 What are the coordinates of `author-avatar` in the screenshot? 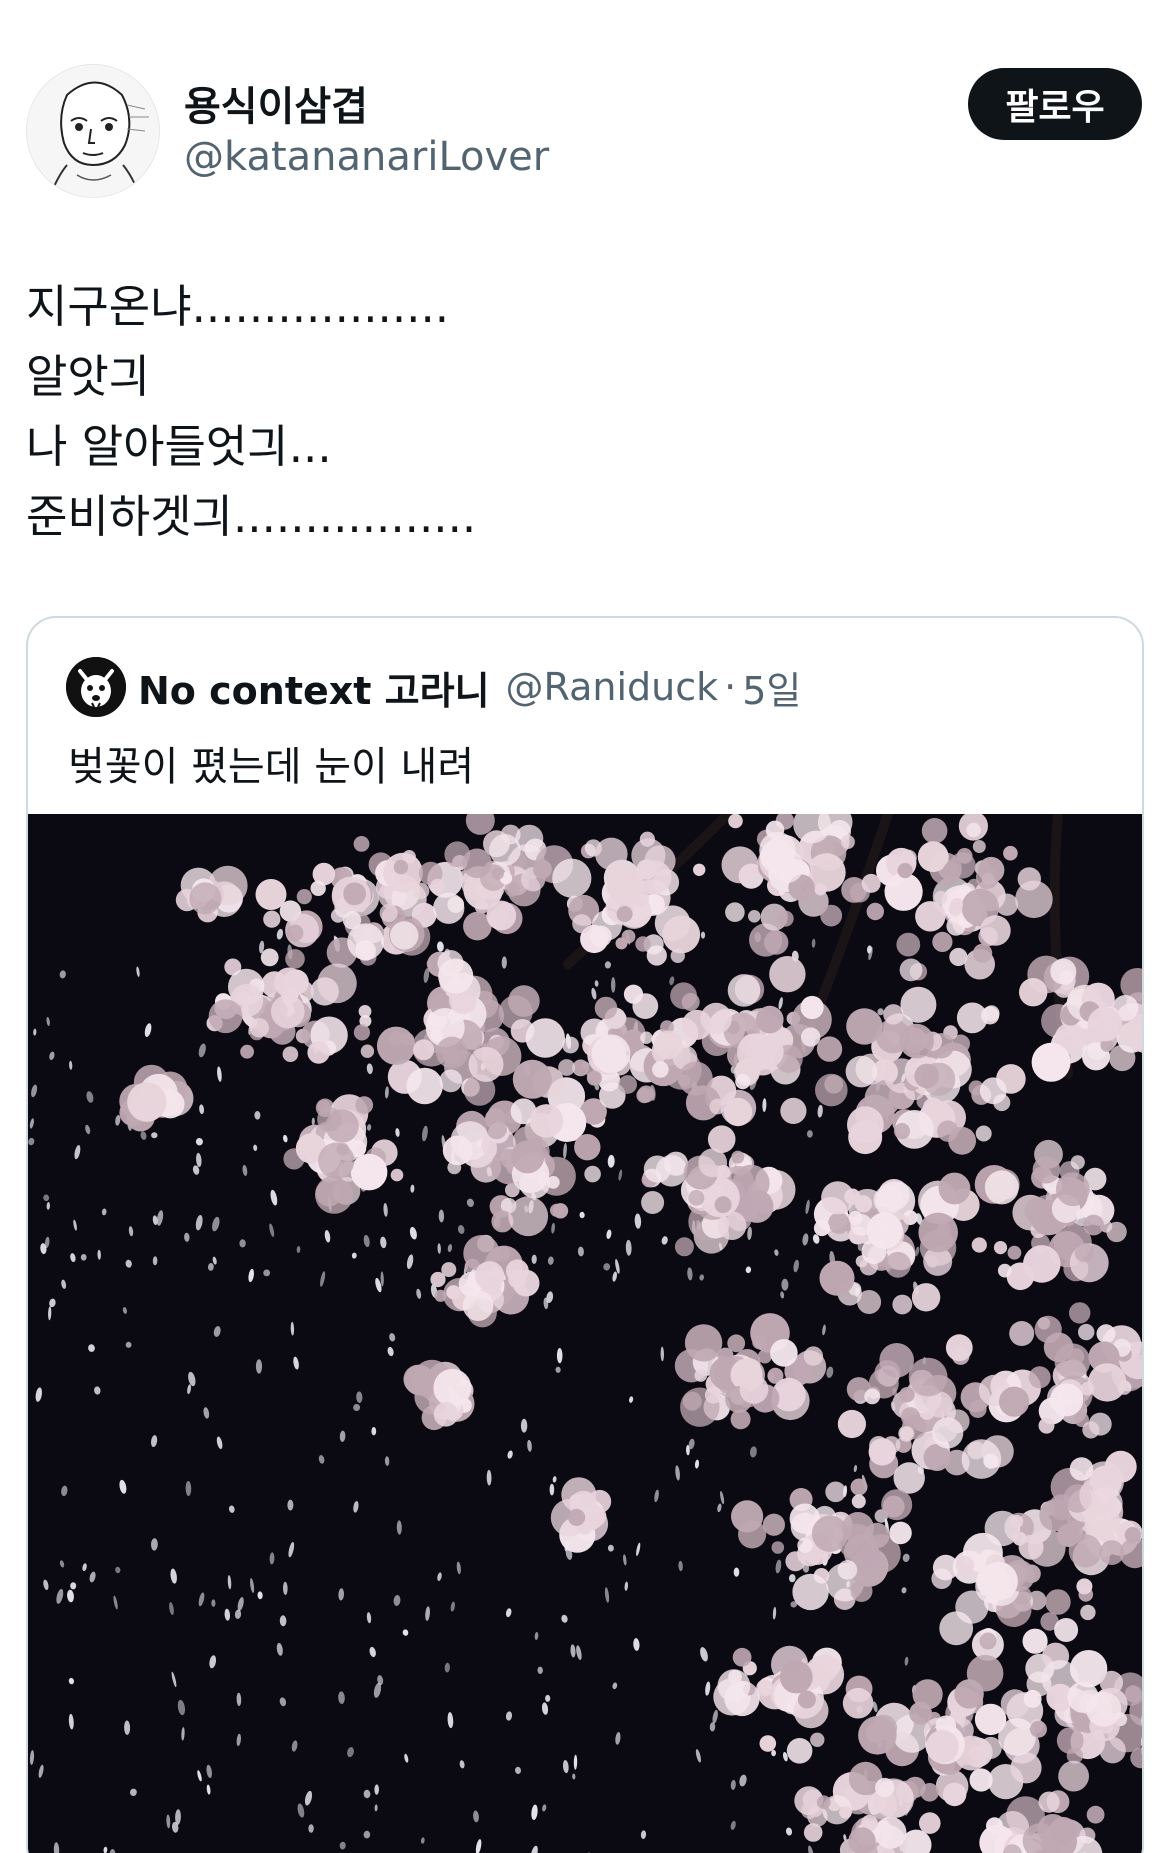 It's located at (93, 131).